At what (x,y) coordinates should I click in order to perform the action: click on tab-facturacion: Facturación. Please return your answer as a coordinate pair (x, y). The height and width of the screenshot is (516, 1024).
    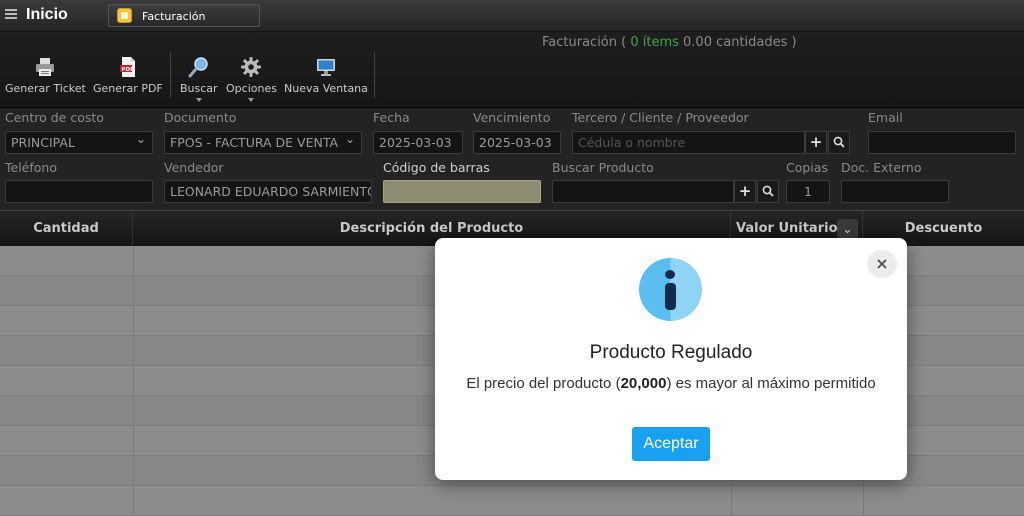
    Looking at the image, I should click on (184, 15).